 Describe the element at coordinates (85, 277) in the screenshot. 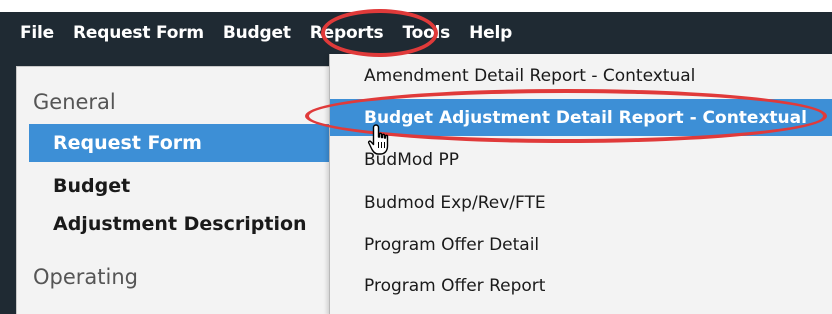

I see `section-header-operating: Operating` at that location.